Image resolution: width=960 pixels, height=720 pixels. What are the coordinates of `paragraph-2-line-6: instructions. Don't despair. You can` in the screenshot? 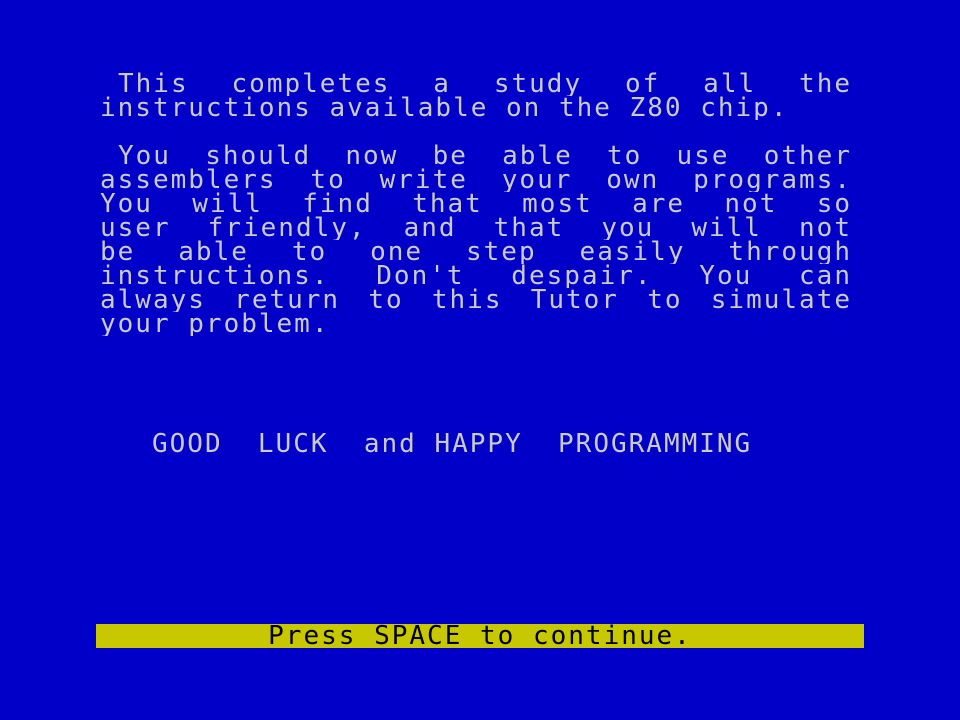 It's located at (476, 276).